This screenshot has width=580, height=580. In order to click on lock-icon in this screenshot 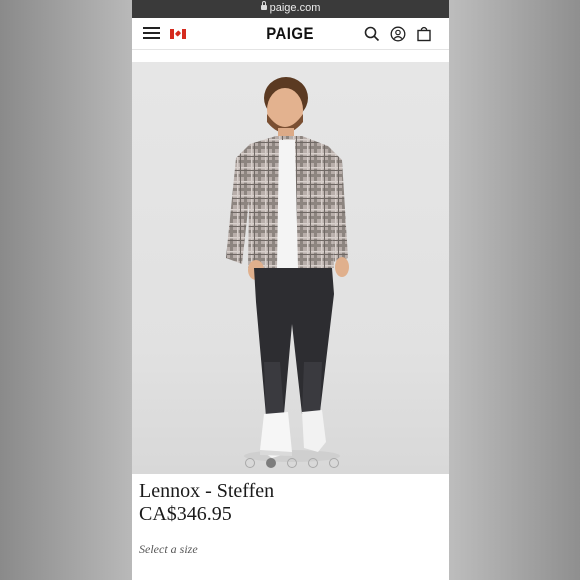, I will do `click(263, 5)`.